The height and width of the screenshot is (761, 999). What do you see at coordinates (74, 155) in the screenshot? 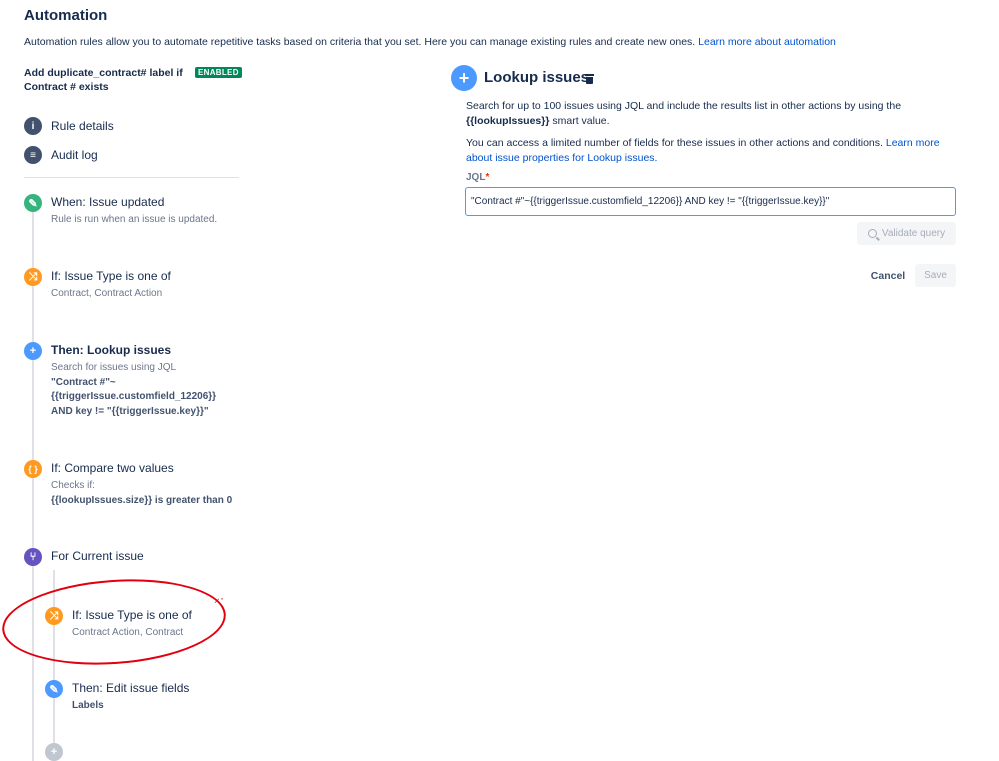
I see `nav-audit-log-label: Audit log` at bounding box center [74, 155].